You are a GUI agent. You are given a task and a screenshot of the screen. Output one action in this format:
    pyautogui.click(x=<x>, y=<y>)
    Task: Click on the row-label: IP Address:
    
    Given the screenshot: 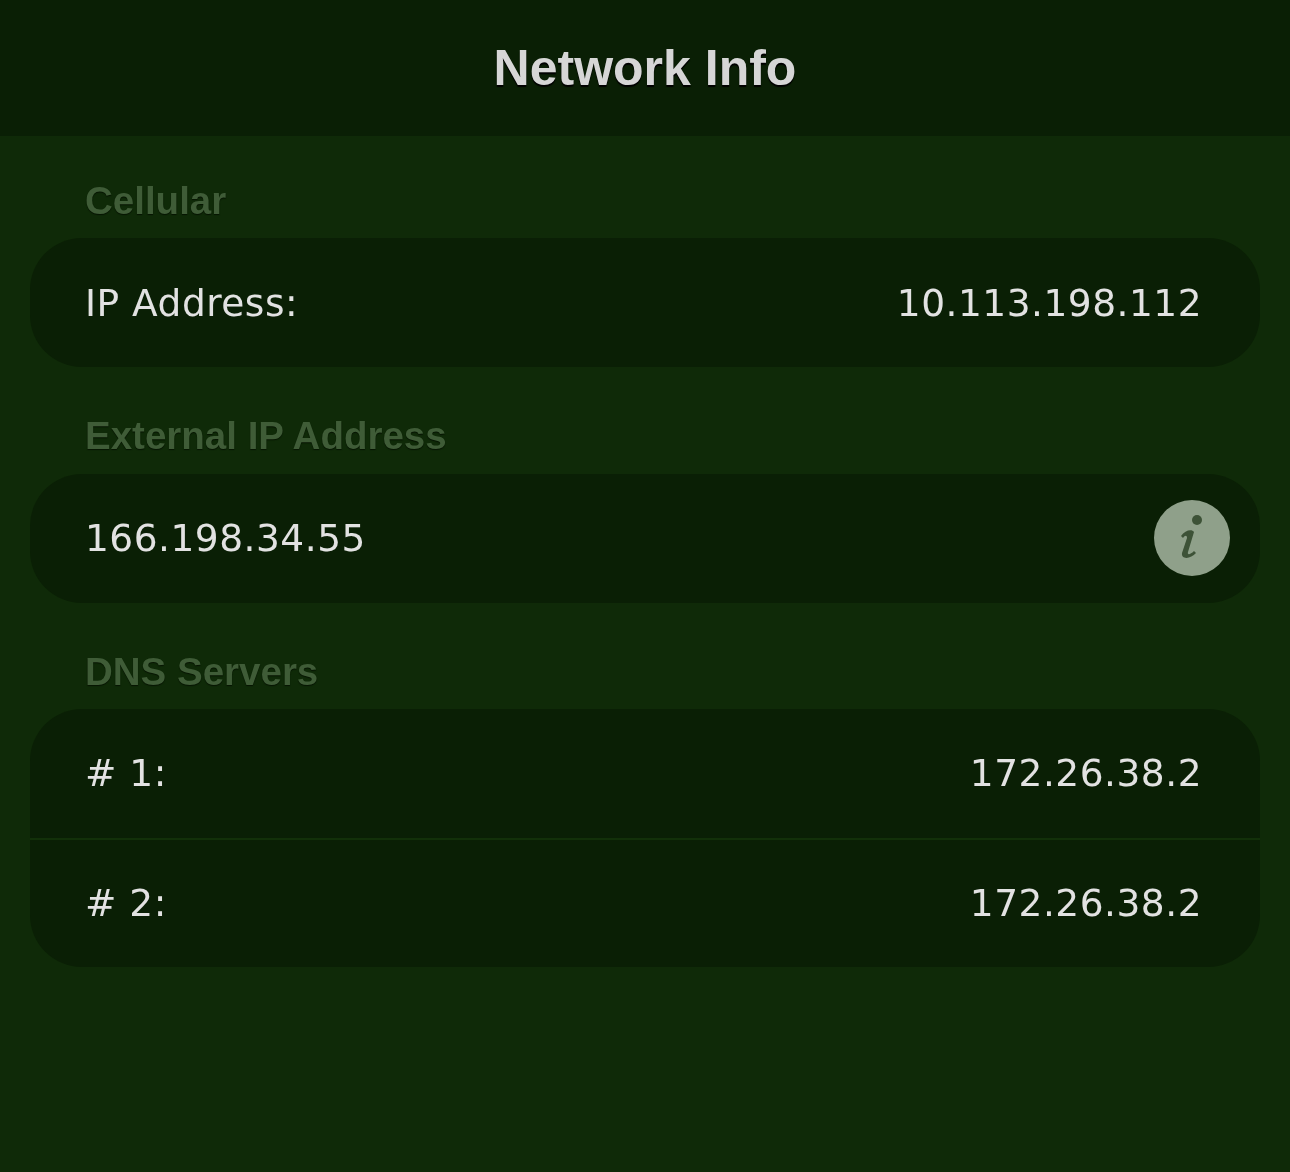 What is the action you would take?
    pyautogui.click(x=192, y=303)
    